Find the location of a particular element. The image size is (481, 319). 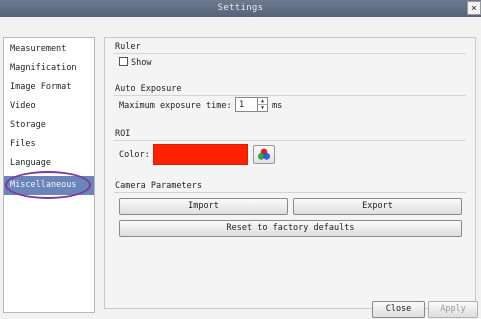

max-exposure-spinbox: 1 ▲ ▼ is located at coordinates (251, 104).